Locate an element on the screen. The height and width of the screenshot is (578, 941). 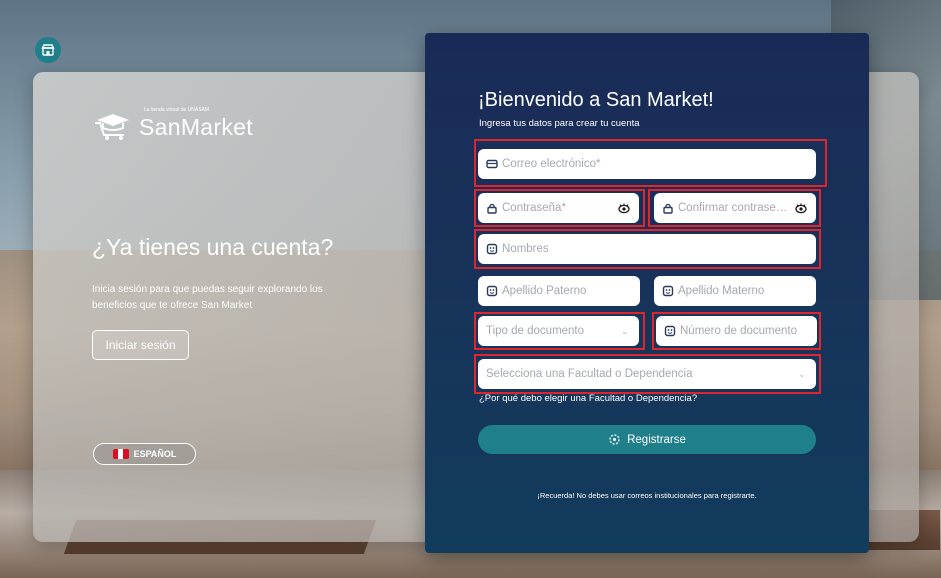
password-field: Contraseña* is located at coordinates (558, 208).